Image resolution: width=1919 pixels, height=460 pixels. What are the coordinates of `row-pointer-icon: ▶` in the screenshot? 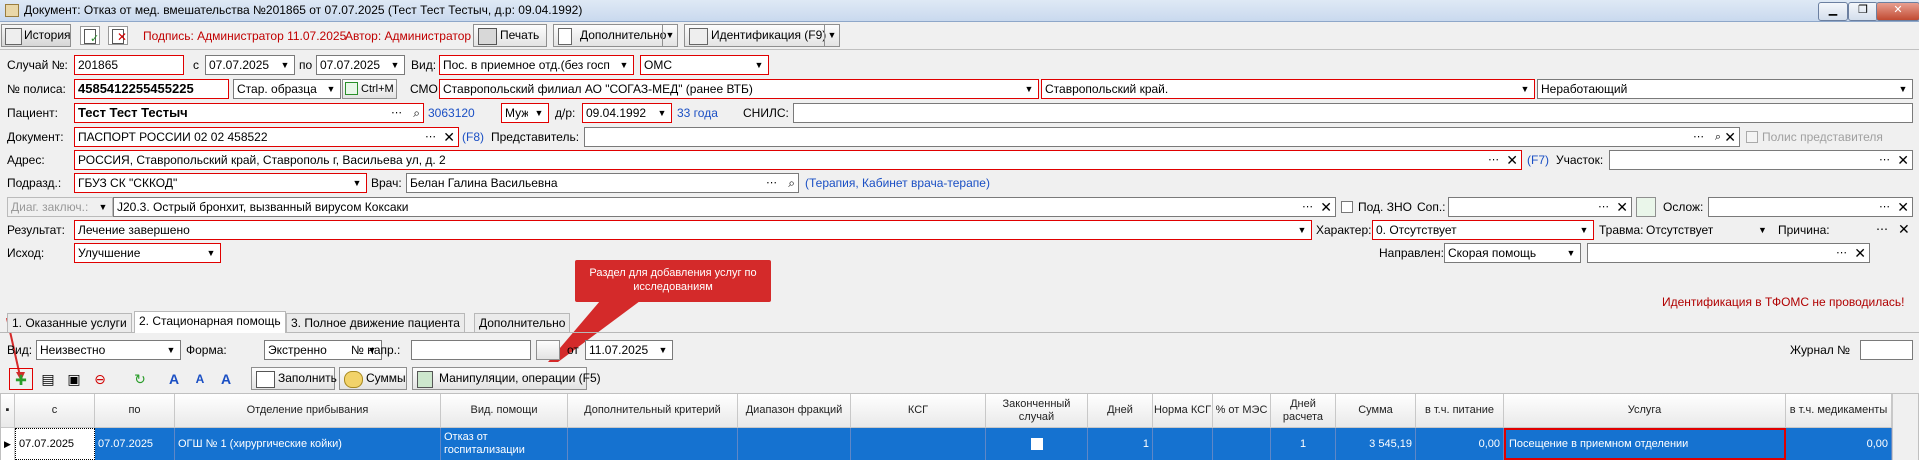 It's located at (8, 444).